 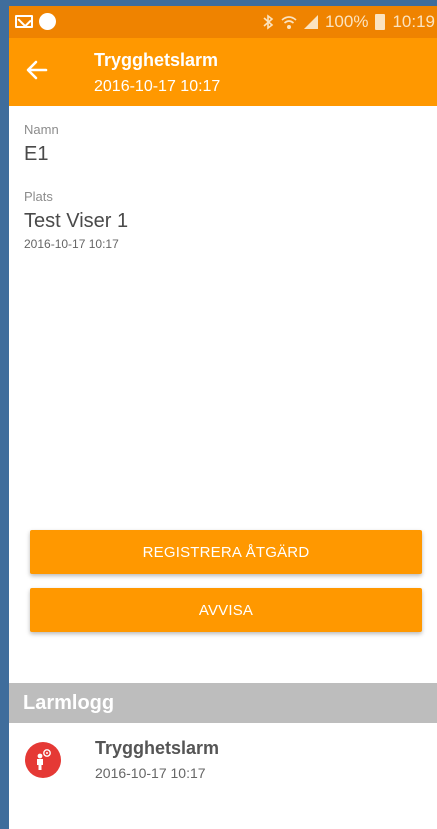 What do you see at coordinates (223, 72) in the screenshot?
I see `app-bar: Trygghetslarm 2016-10-17 10:17` at bounding box center [223, 72].